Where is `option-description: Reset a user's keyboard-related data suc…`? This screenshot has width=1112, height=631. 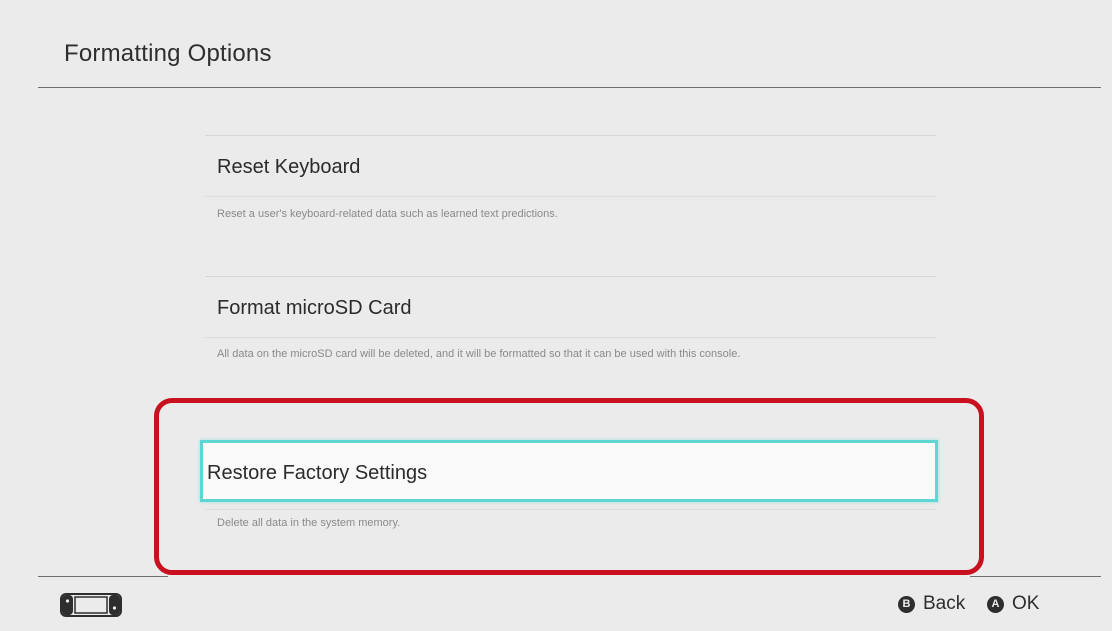 option-description: Reset a user's keyboard-related data suc… is located at coordinates (387, 214).